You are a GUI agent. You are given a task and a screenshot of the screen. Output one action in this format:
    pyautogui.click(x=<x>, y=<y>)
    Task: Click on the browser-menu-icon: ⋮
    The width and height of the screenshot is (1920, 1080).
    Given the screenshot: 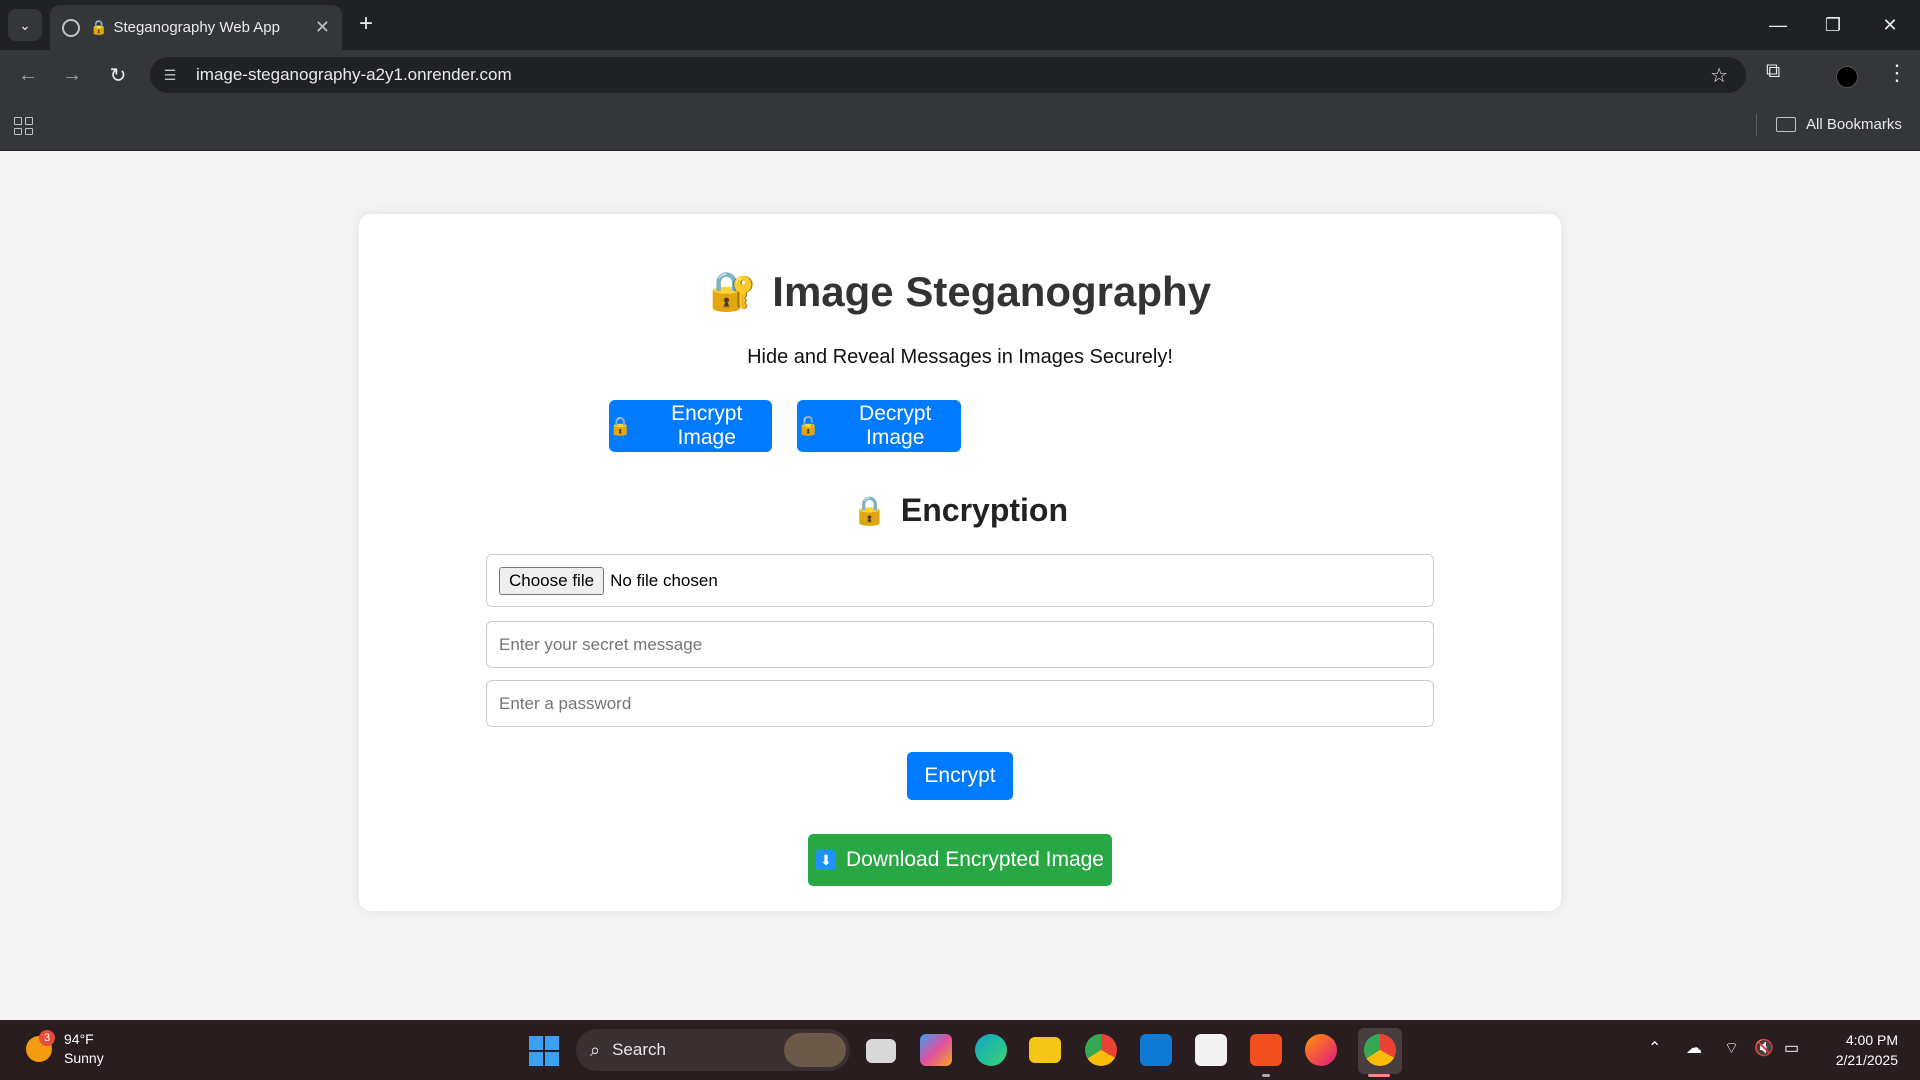 What is the action you would take?
    pyautogui.click(x=1897, y=73)
    